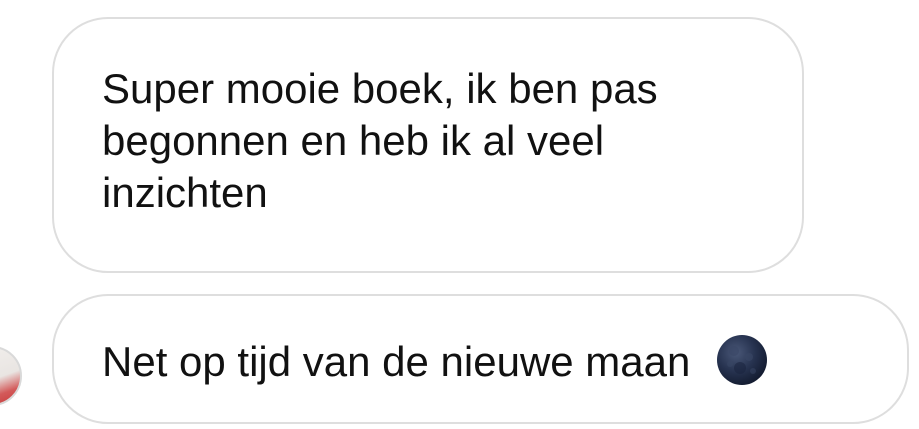  Describe the element at coordinates (11, 376) in the screenshot. I see `avatar` at that location.